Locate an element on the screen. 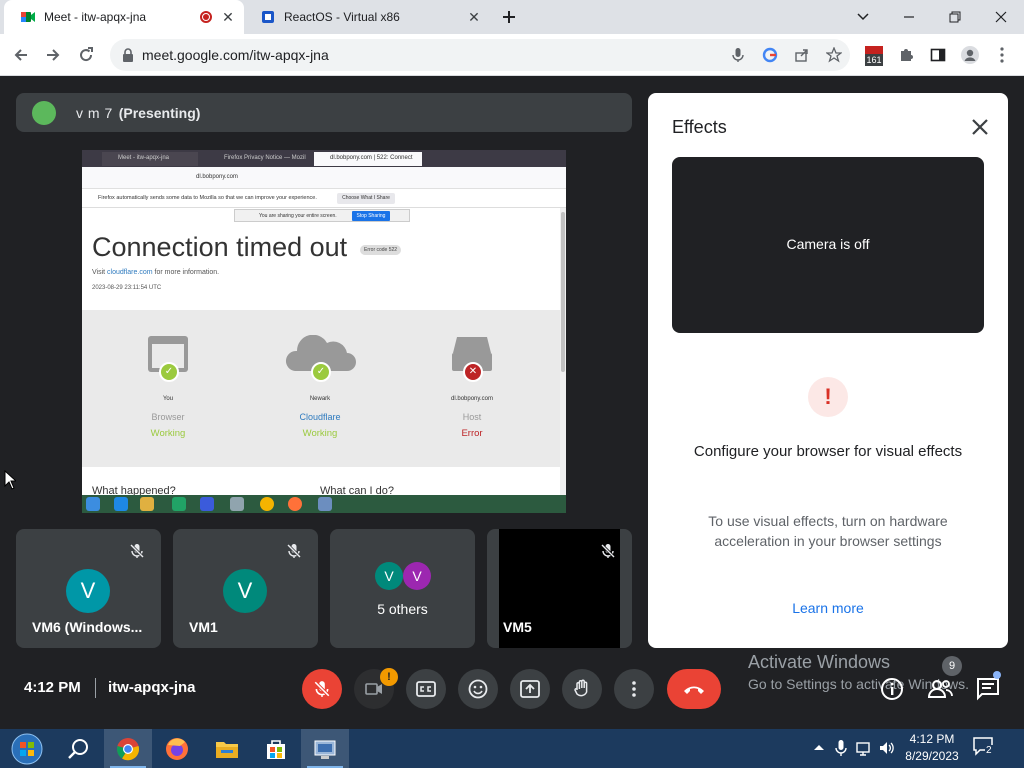 The width and height of the screenshot is (1024, 768). check-icon: ✓ is located at coordinates (169, 372).